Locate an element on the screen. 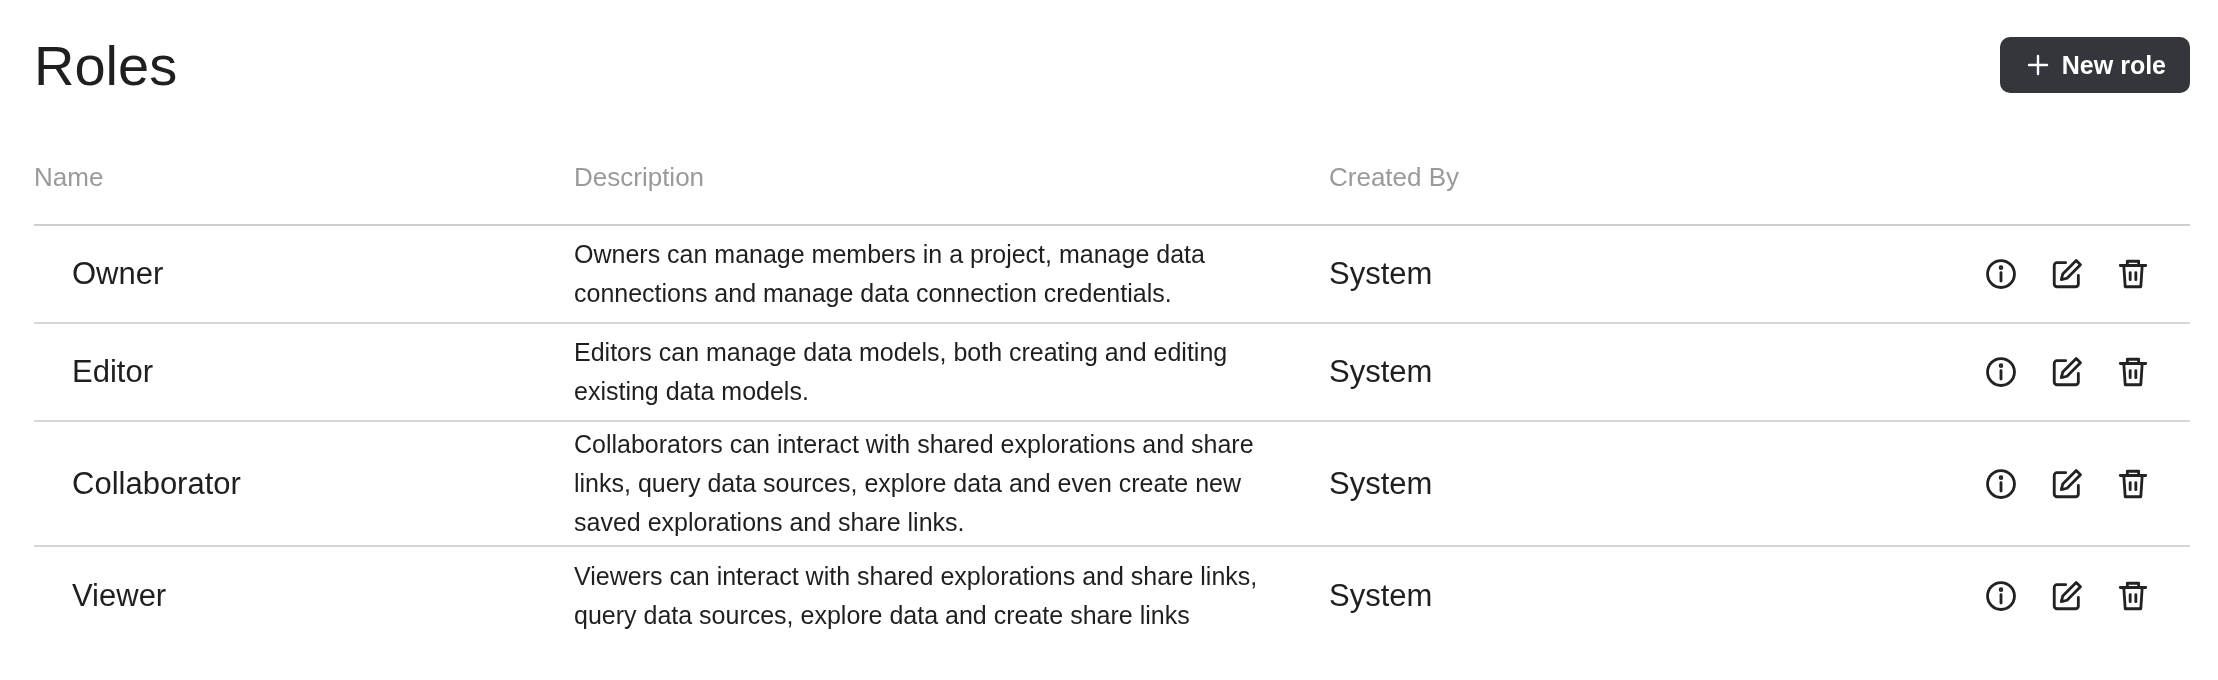  new-role-button: New role is located at coordinates (2094, 65).